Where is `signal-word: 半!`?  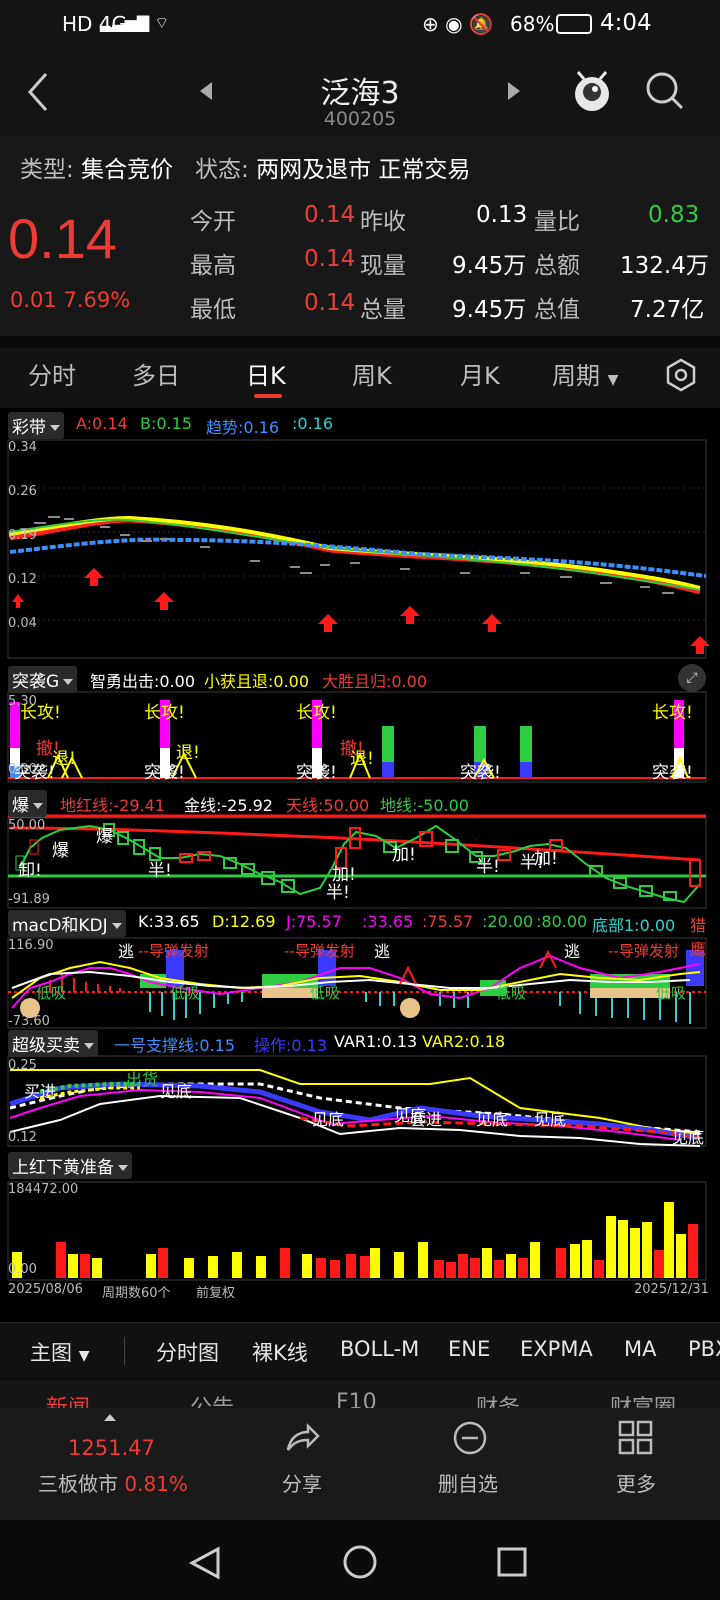
signal-word: 半! is located at coordinates (488, 867).